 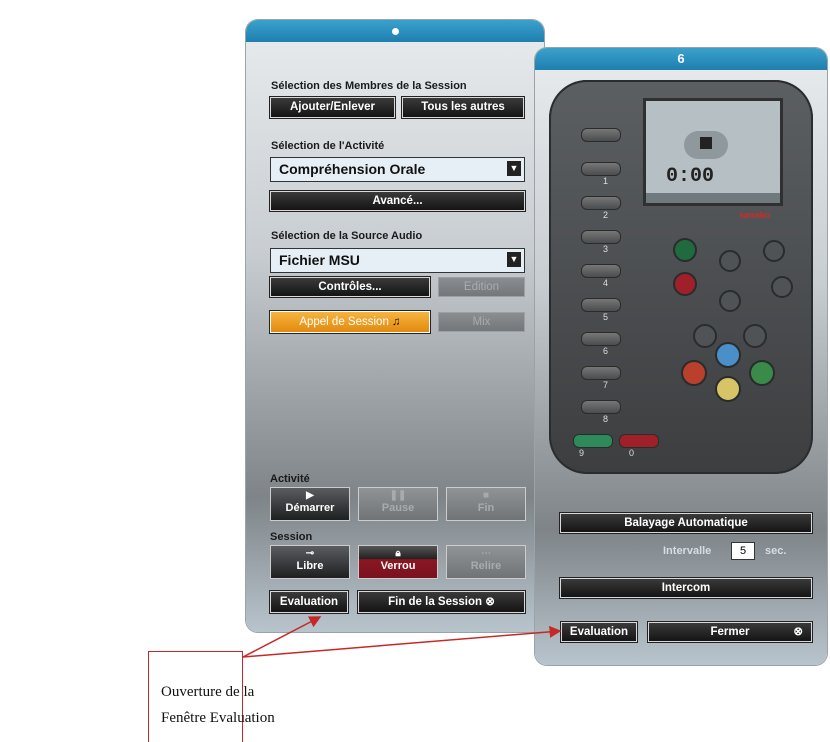 I want to click on callout-line-1: Ouverture de la, so click(x=208, y=692).